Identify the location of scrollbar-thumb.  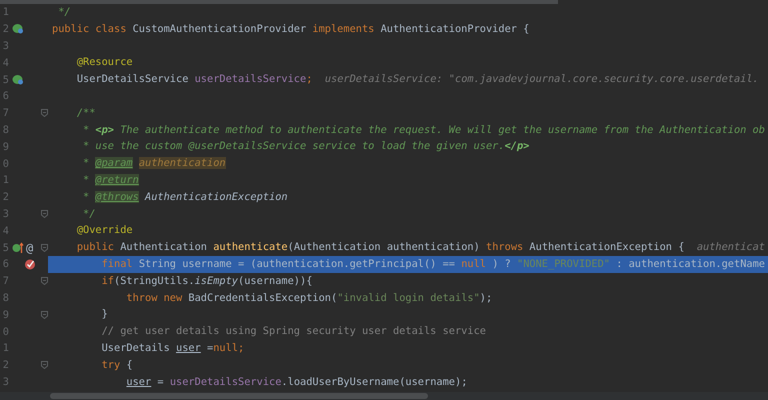
(239, 396).